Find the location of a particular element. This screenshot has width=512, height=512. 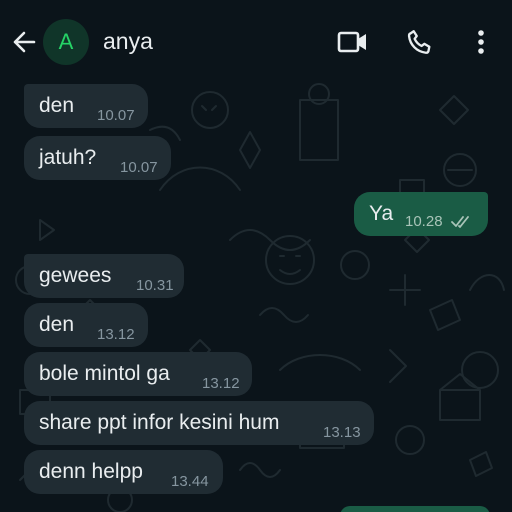

more-vertical-icon is located at coordinates (481, 42).